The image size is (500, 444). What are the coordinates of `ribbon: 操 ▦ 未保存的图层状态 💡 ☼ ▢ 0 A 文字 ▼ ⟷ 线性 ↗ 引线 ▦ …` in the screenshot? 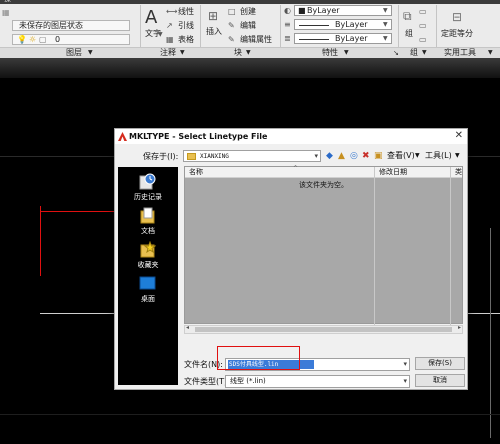 It's located at (250, 29).